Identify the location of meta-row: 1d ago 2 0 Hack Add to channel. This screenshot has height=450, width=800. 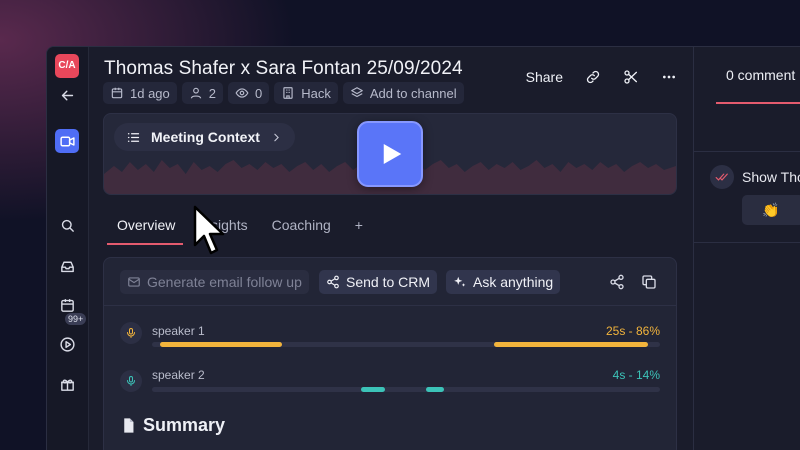
(283, 93).